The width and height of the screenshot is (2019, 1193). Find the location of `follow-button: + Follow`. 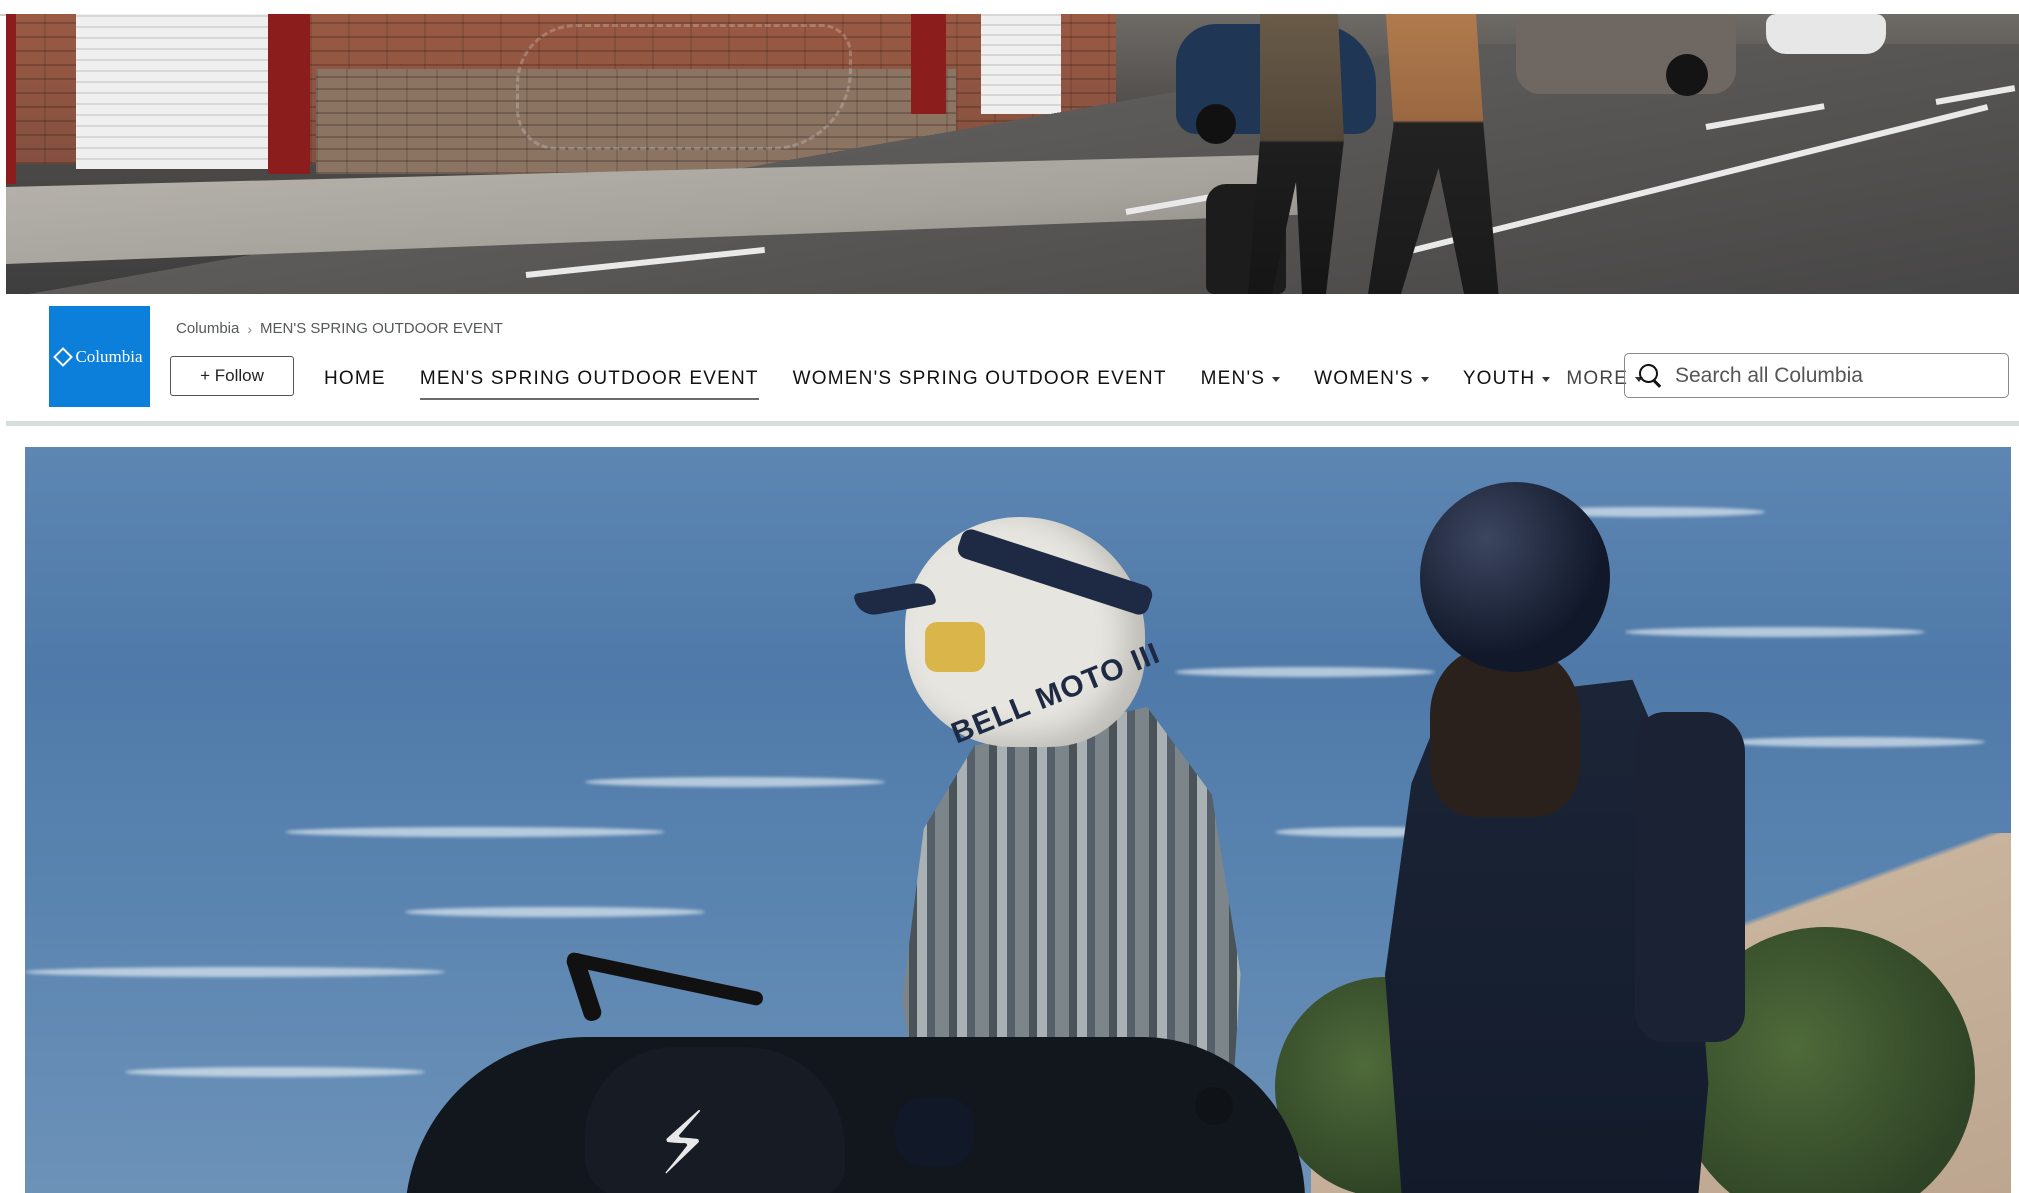

follow-button: + Follow is located at coordinates (232, 376).